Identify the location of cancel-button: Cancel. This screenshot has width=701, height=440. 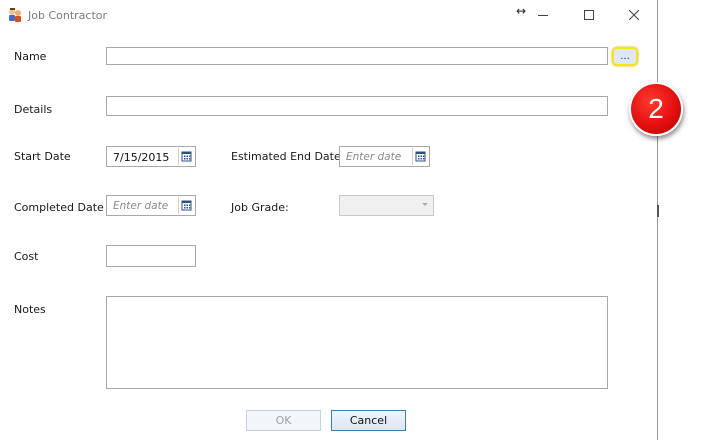
(368, 420).